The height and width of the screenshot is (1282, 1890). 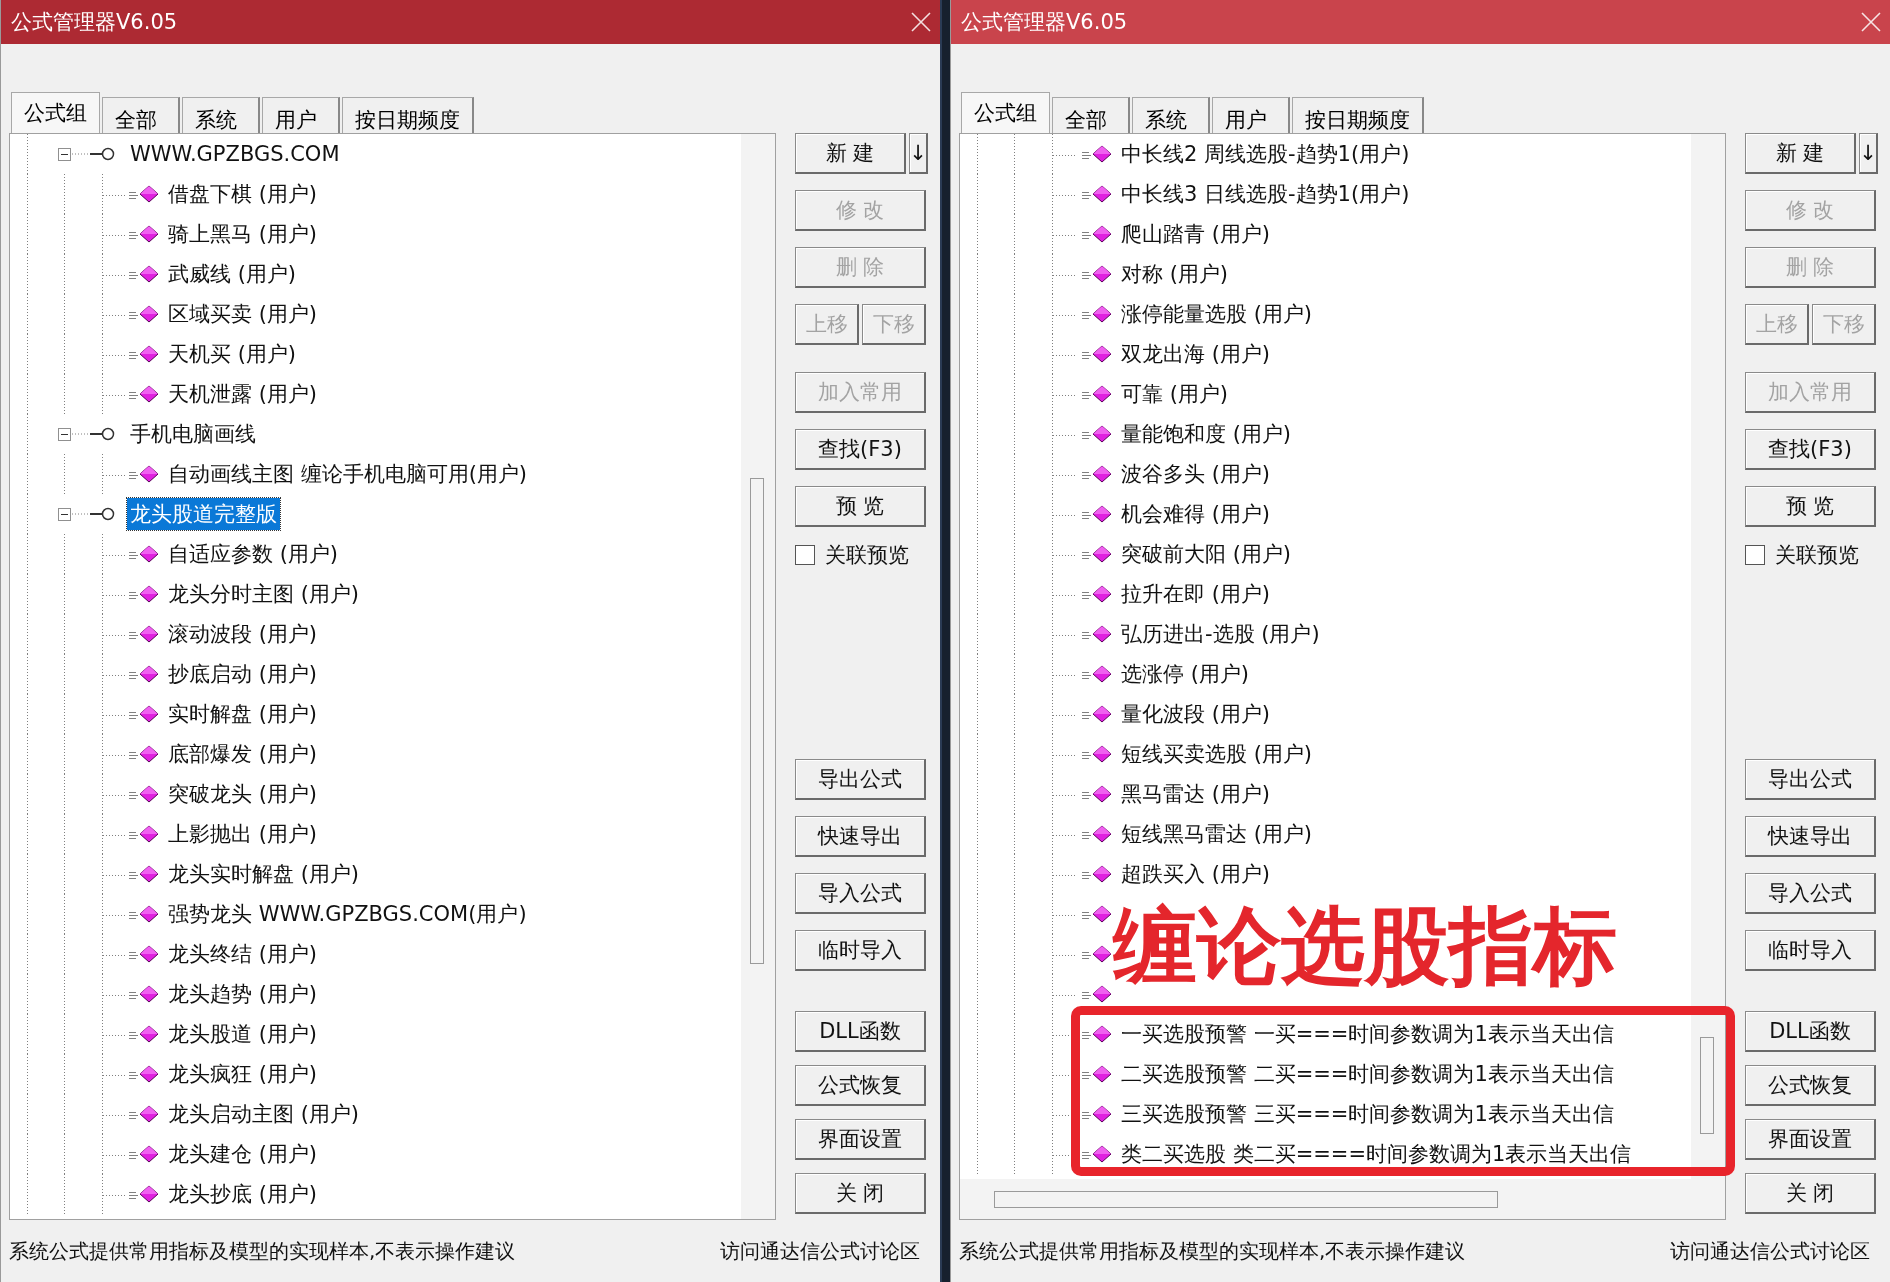 I want to click on formula-item: 机会难得 (用户), so click(x=1196, y=514).